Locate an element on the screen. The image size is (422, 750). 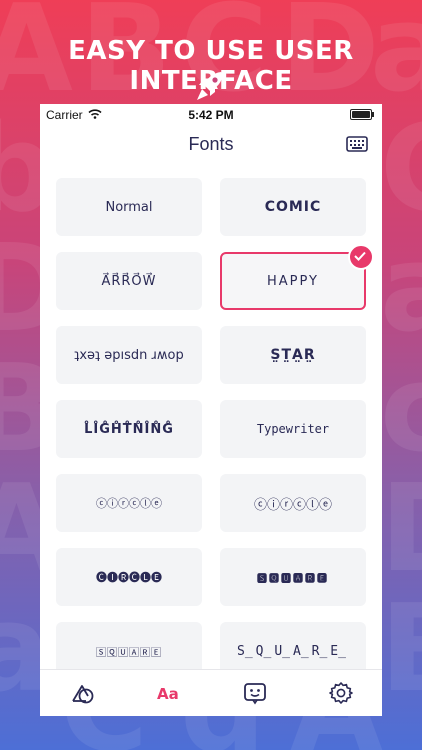
font-label: Normal is located at coordinates (129, 207).